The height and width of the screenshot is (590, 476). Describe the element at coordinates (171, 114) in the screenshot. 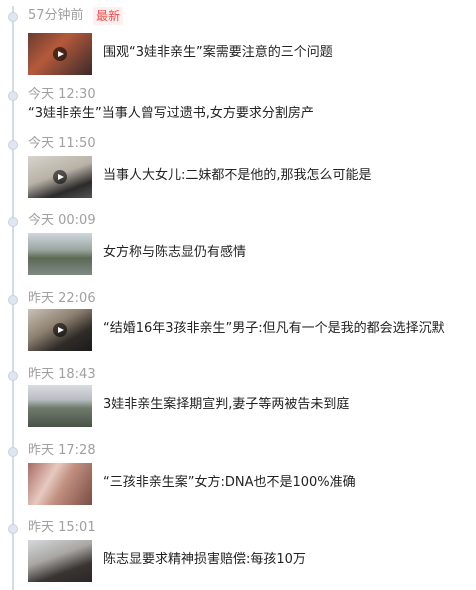

I see `item-headline: “3娃非亲生”当事人曾写过遗书,女方要求分割房产` at that location.